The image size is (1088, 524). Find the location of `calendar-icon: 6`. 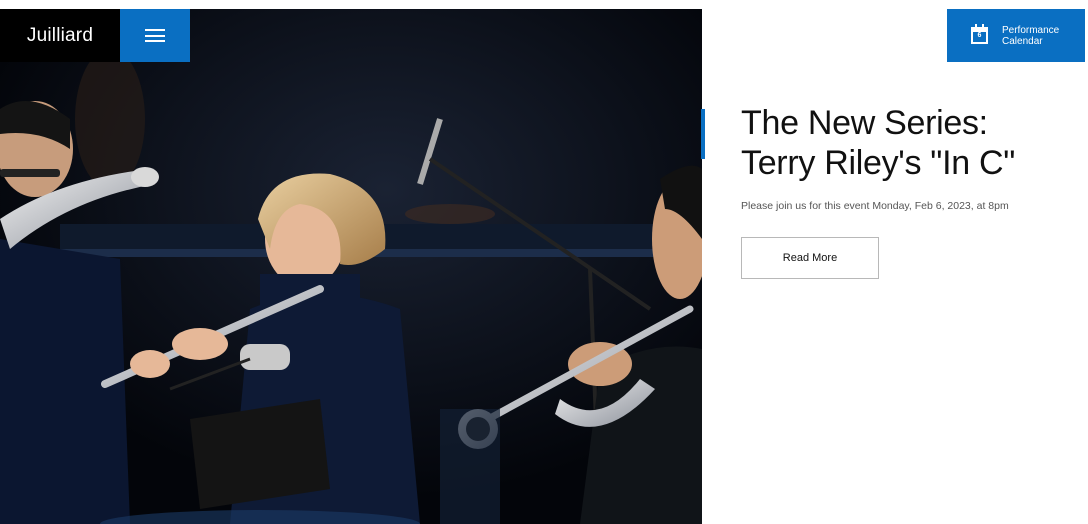

calendar-icon: 6 is located at coordinates (979, 34).